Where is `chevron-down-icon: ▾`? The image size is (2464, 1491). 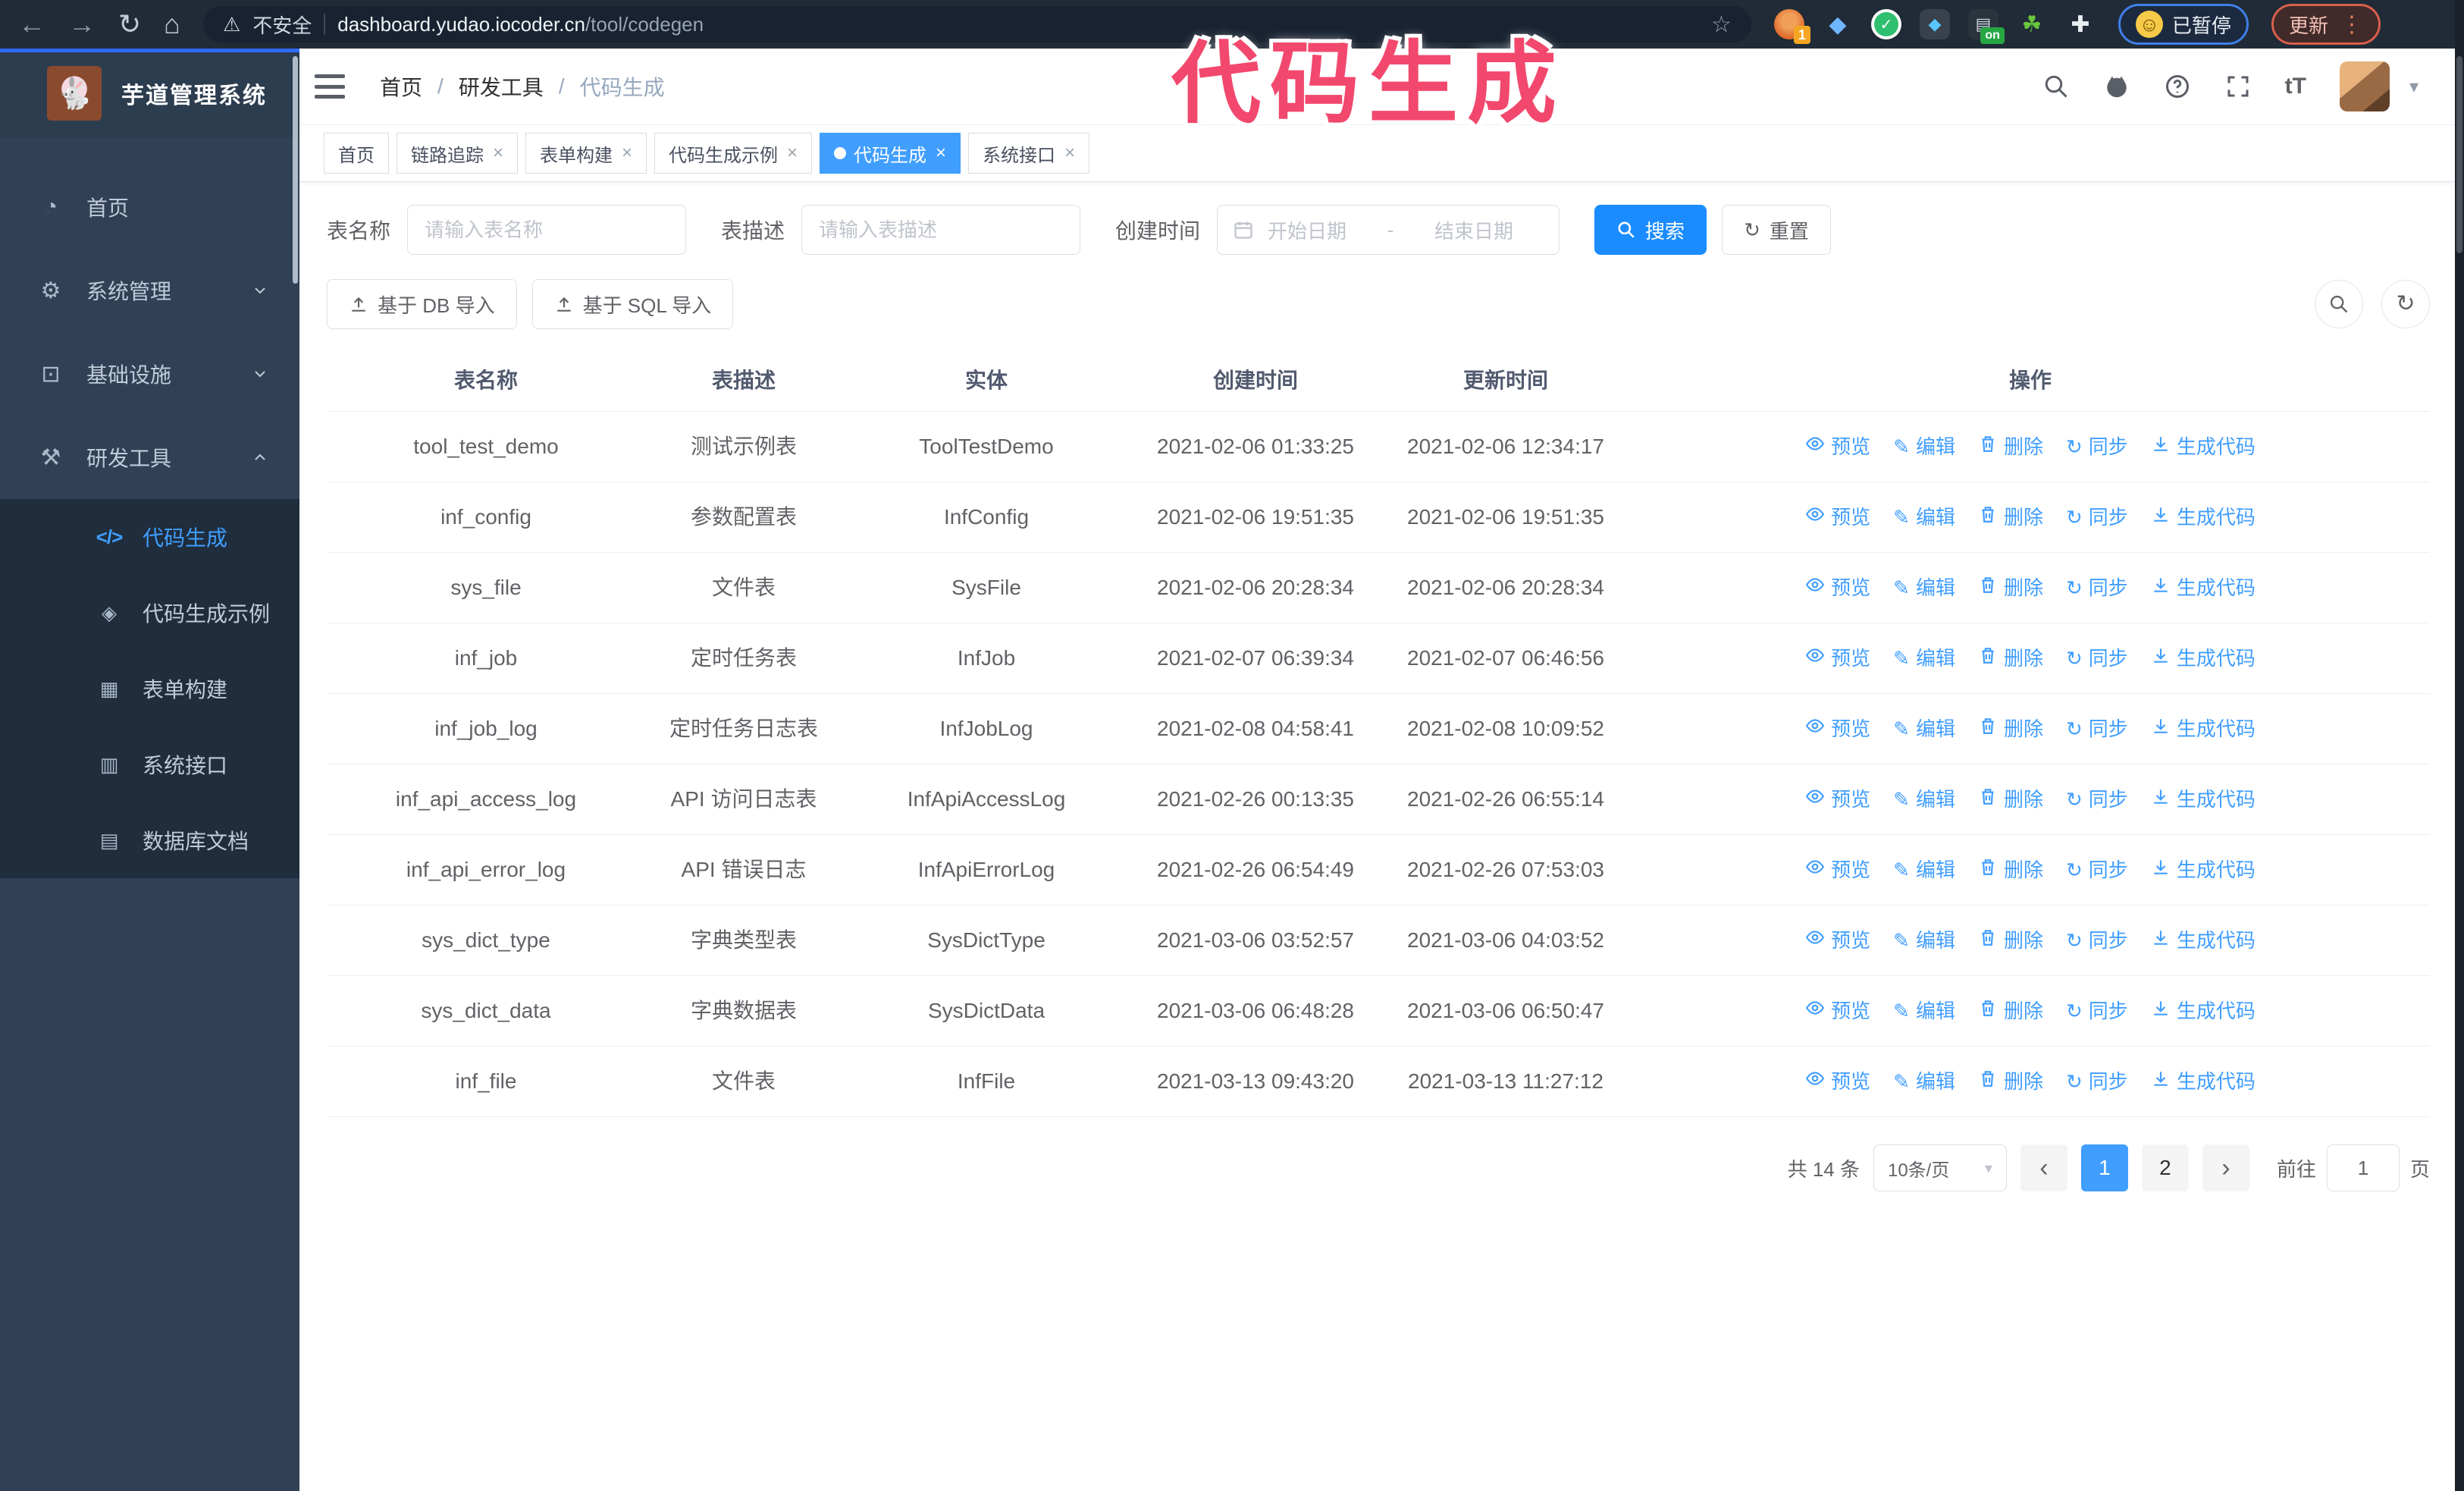
chevron-down-icon: ▾ is located at coordinates (2414, 87).